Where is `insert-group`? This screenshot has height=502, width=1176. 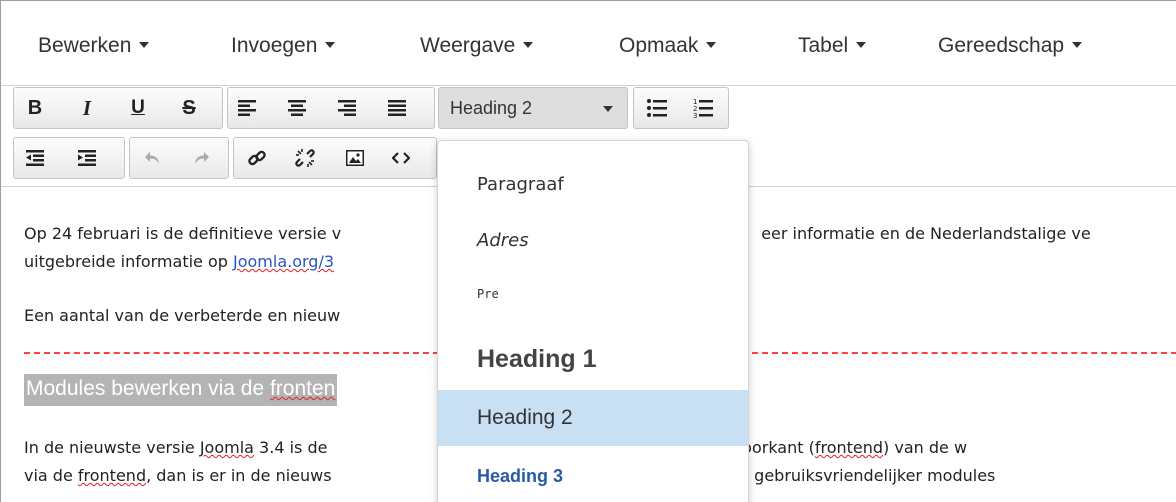
insert-group is located at coordinates (335, 158).